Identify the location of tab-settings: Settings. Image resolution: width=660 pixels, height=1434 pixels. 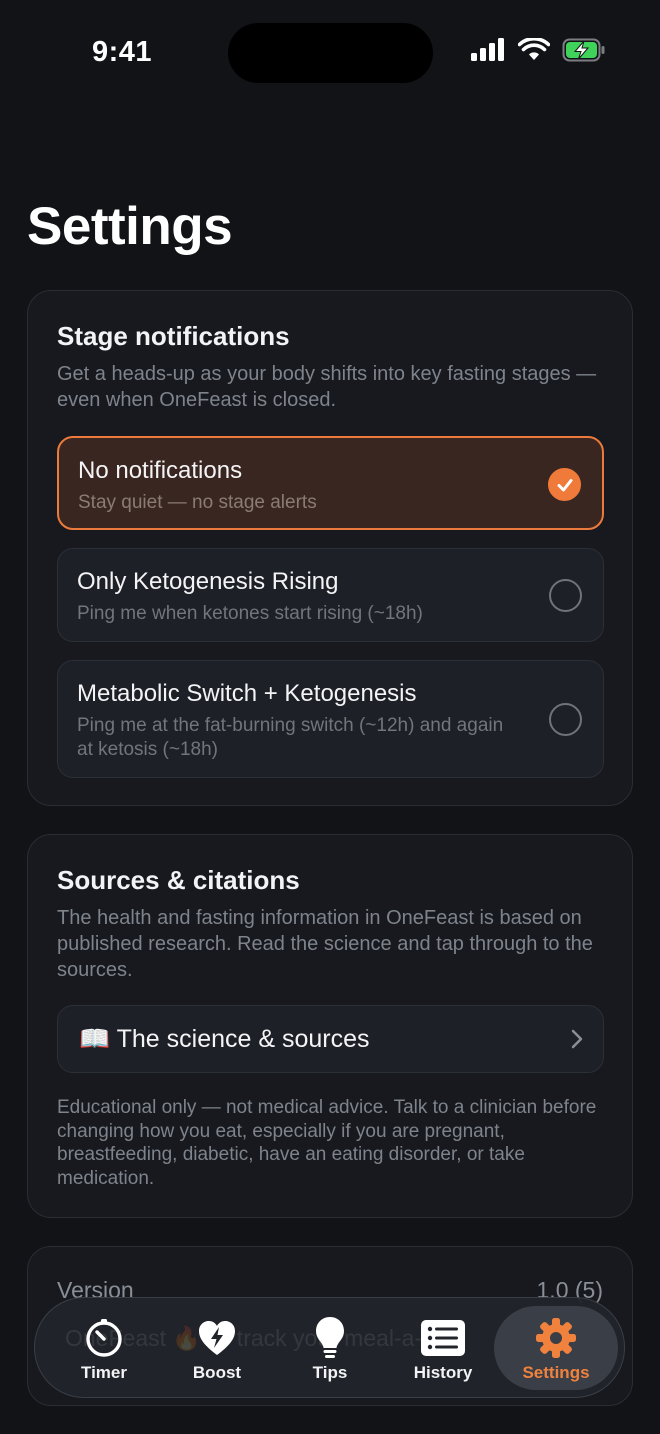
(556, 1348).